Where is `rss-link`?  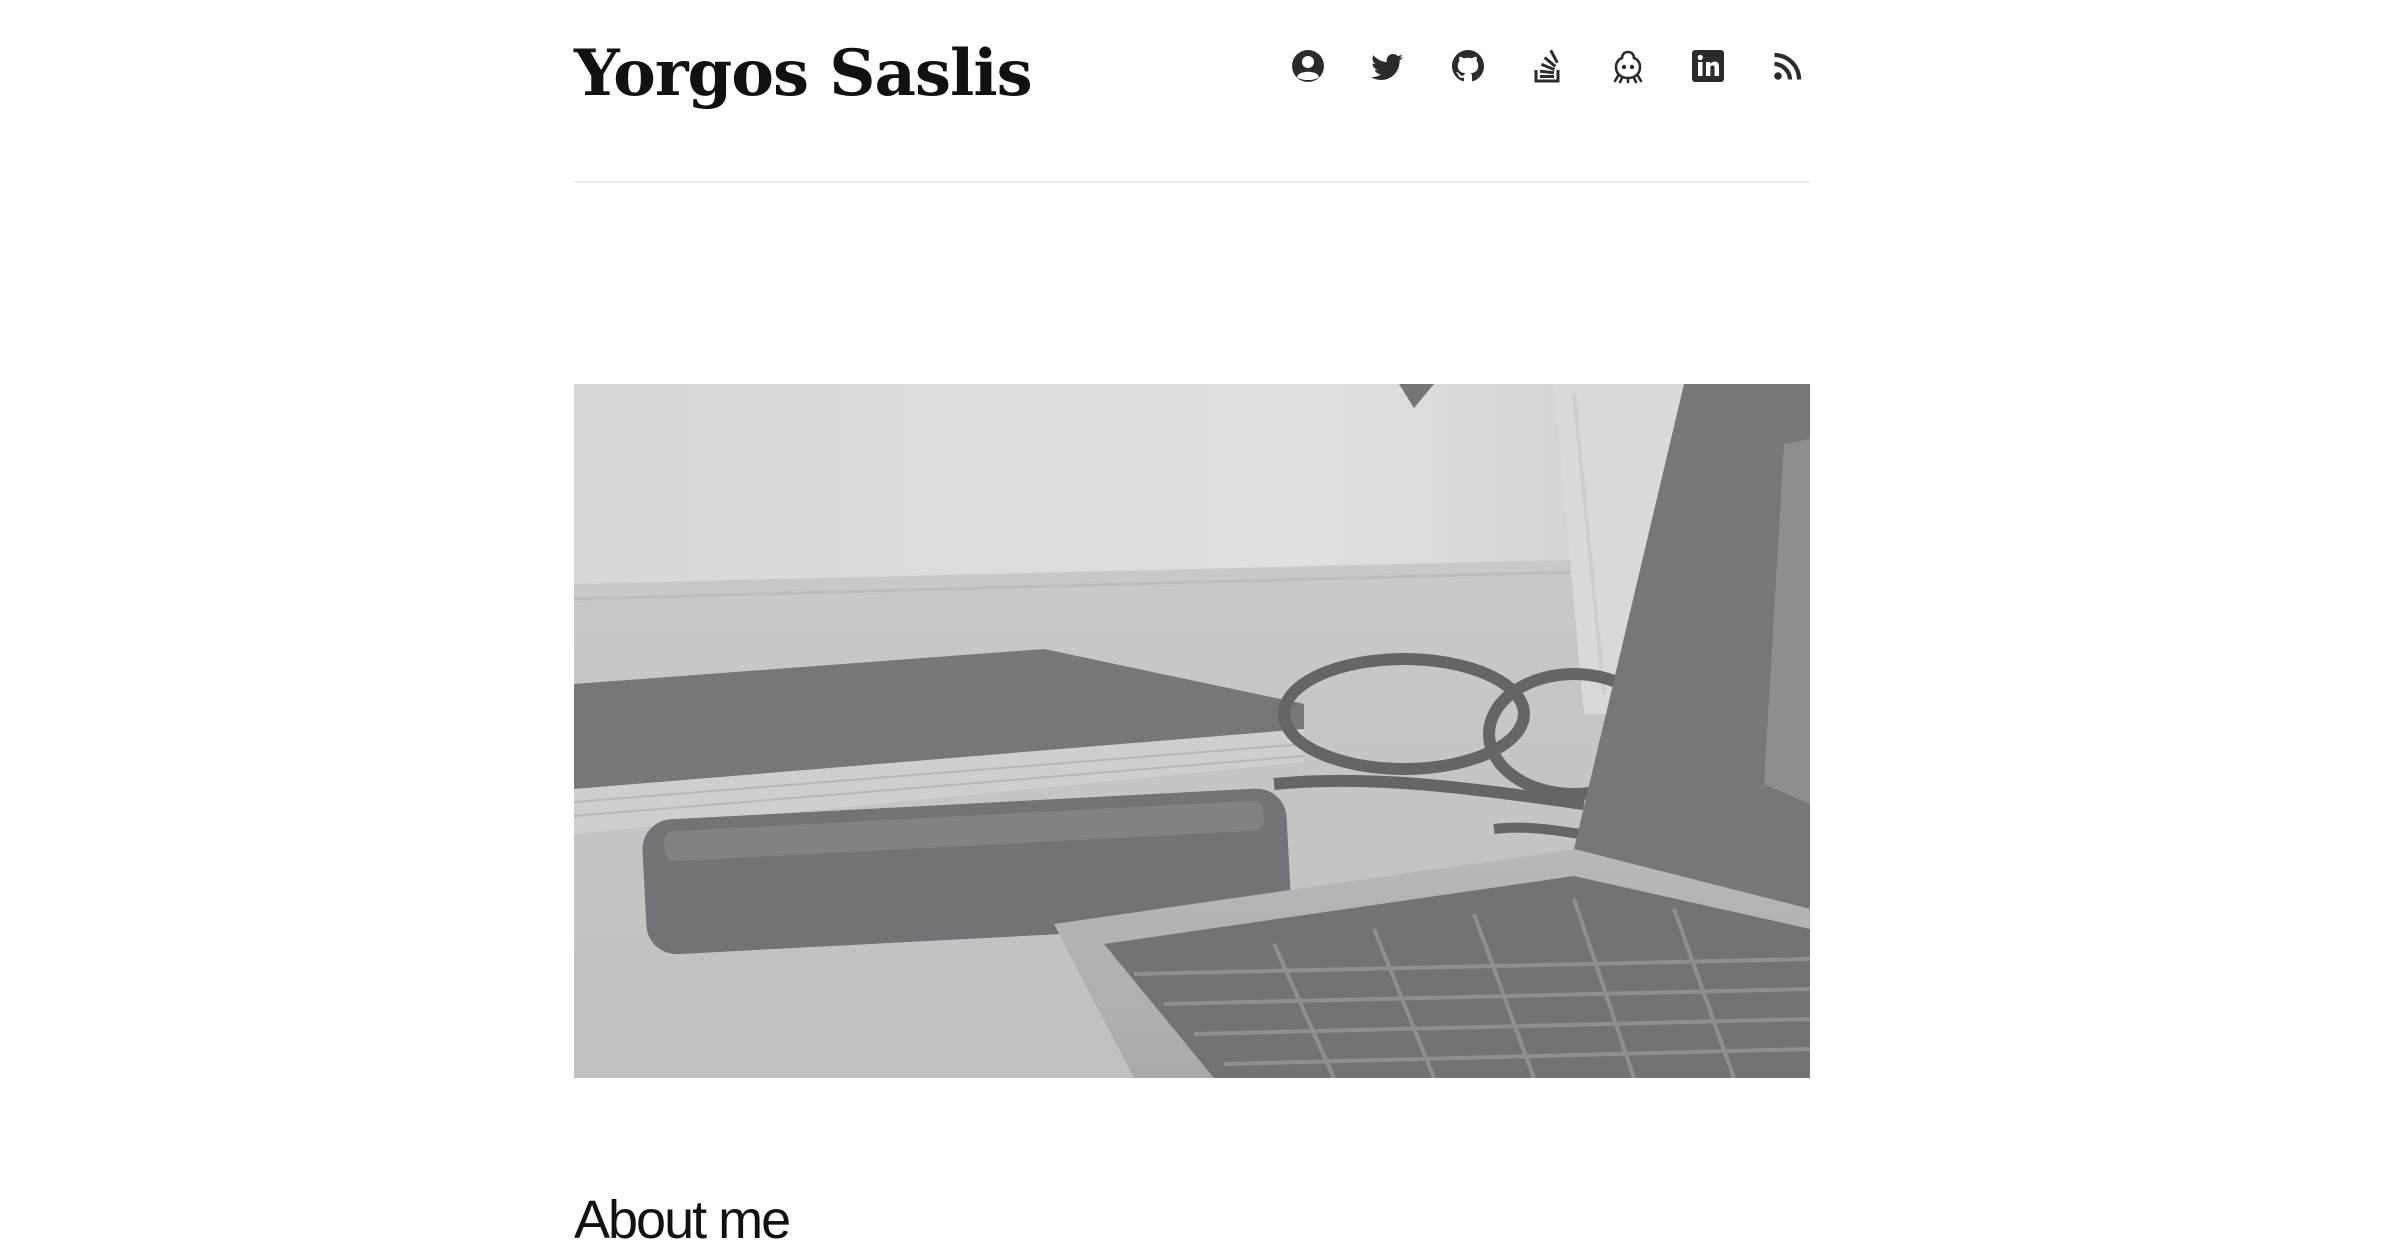
rss-link is located at coordinates (1788, 66).